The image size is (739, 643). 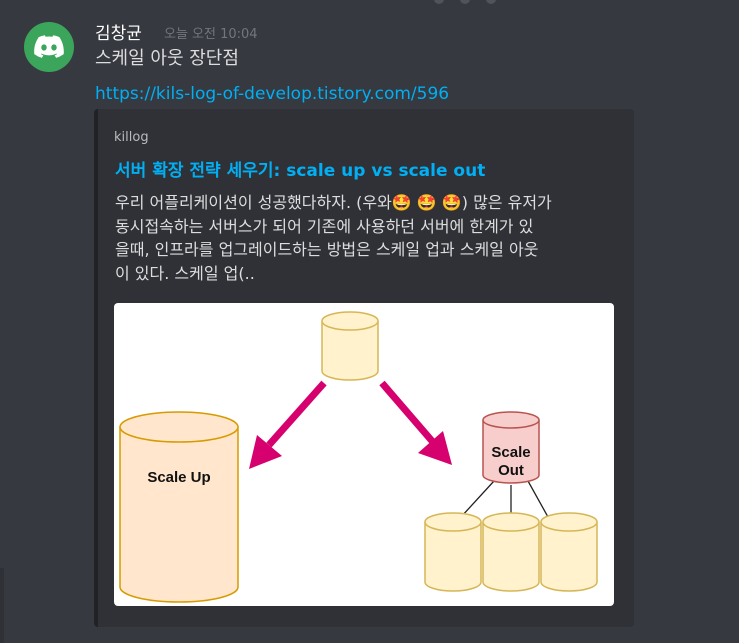 I want to click on message-timestamp: 오늘 오전 10:04, so click(x=211, y=34).